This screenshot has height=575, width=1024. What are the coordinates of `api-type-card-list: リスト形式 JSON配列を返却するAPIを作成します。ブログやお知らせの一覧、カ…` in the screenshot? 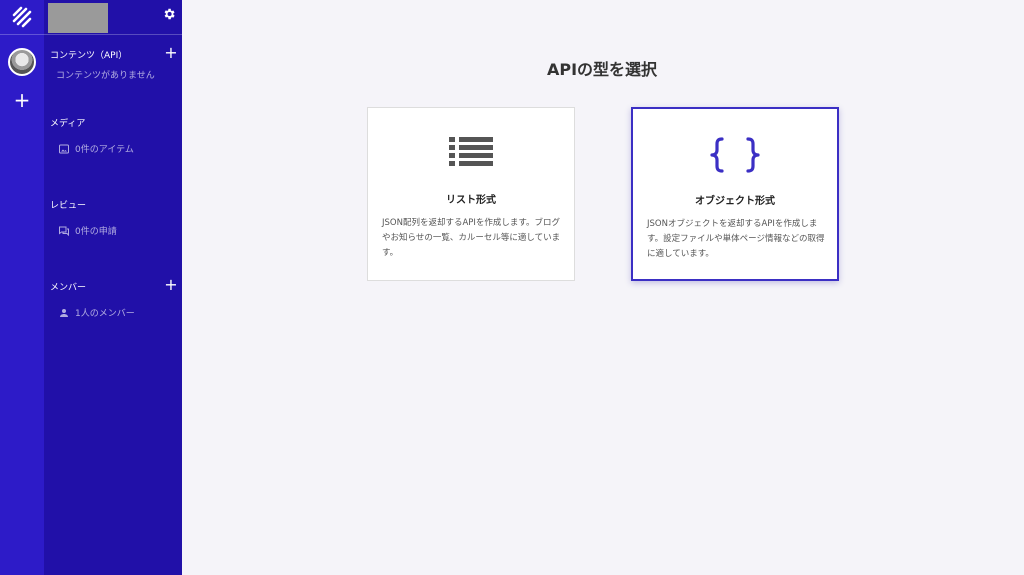 It's located at (471, 194).